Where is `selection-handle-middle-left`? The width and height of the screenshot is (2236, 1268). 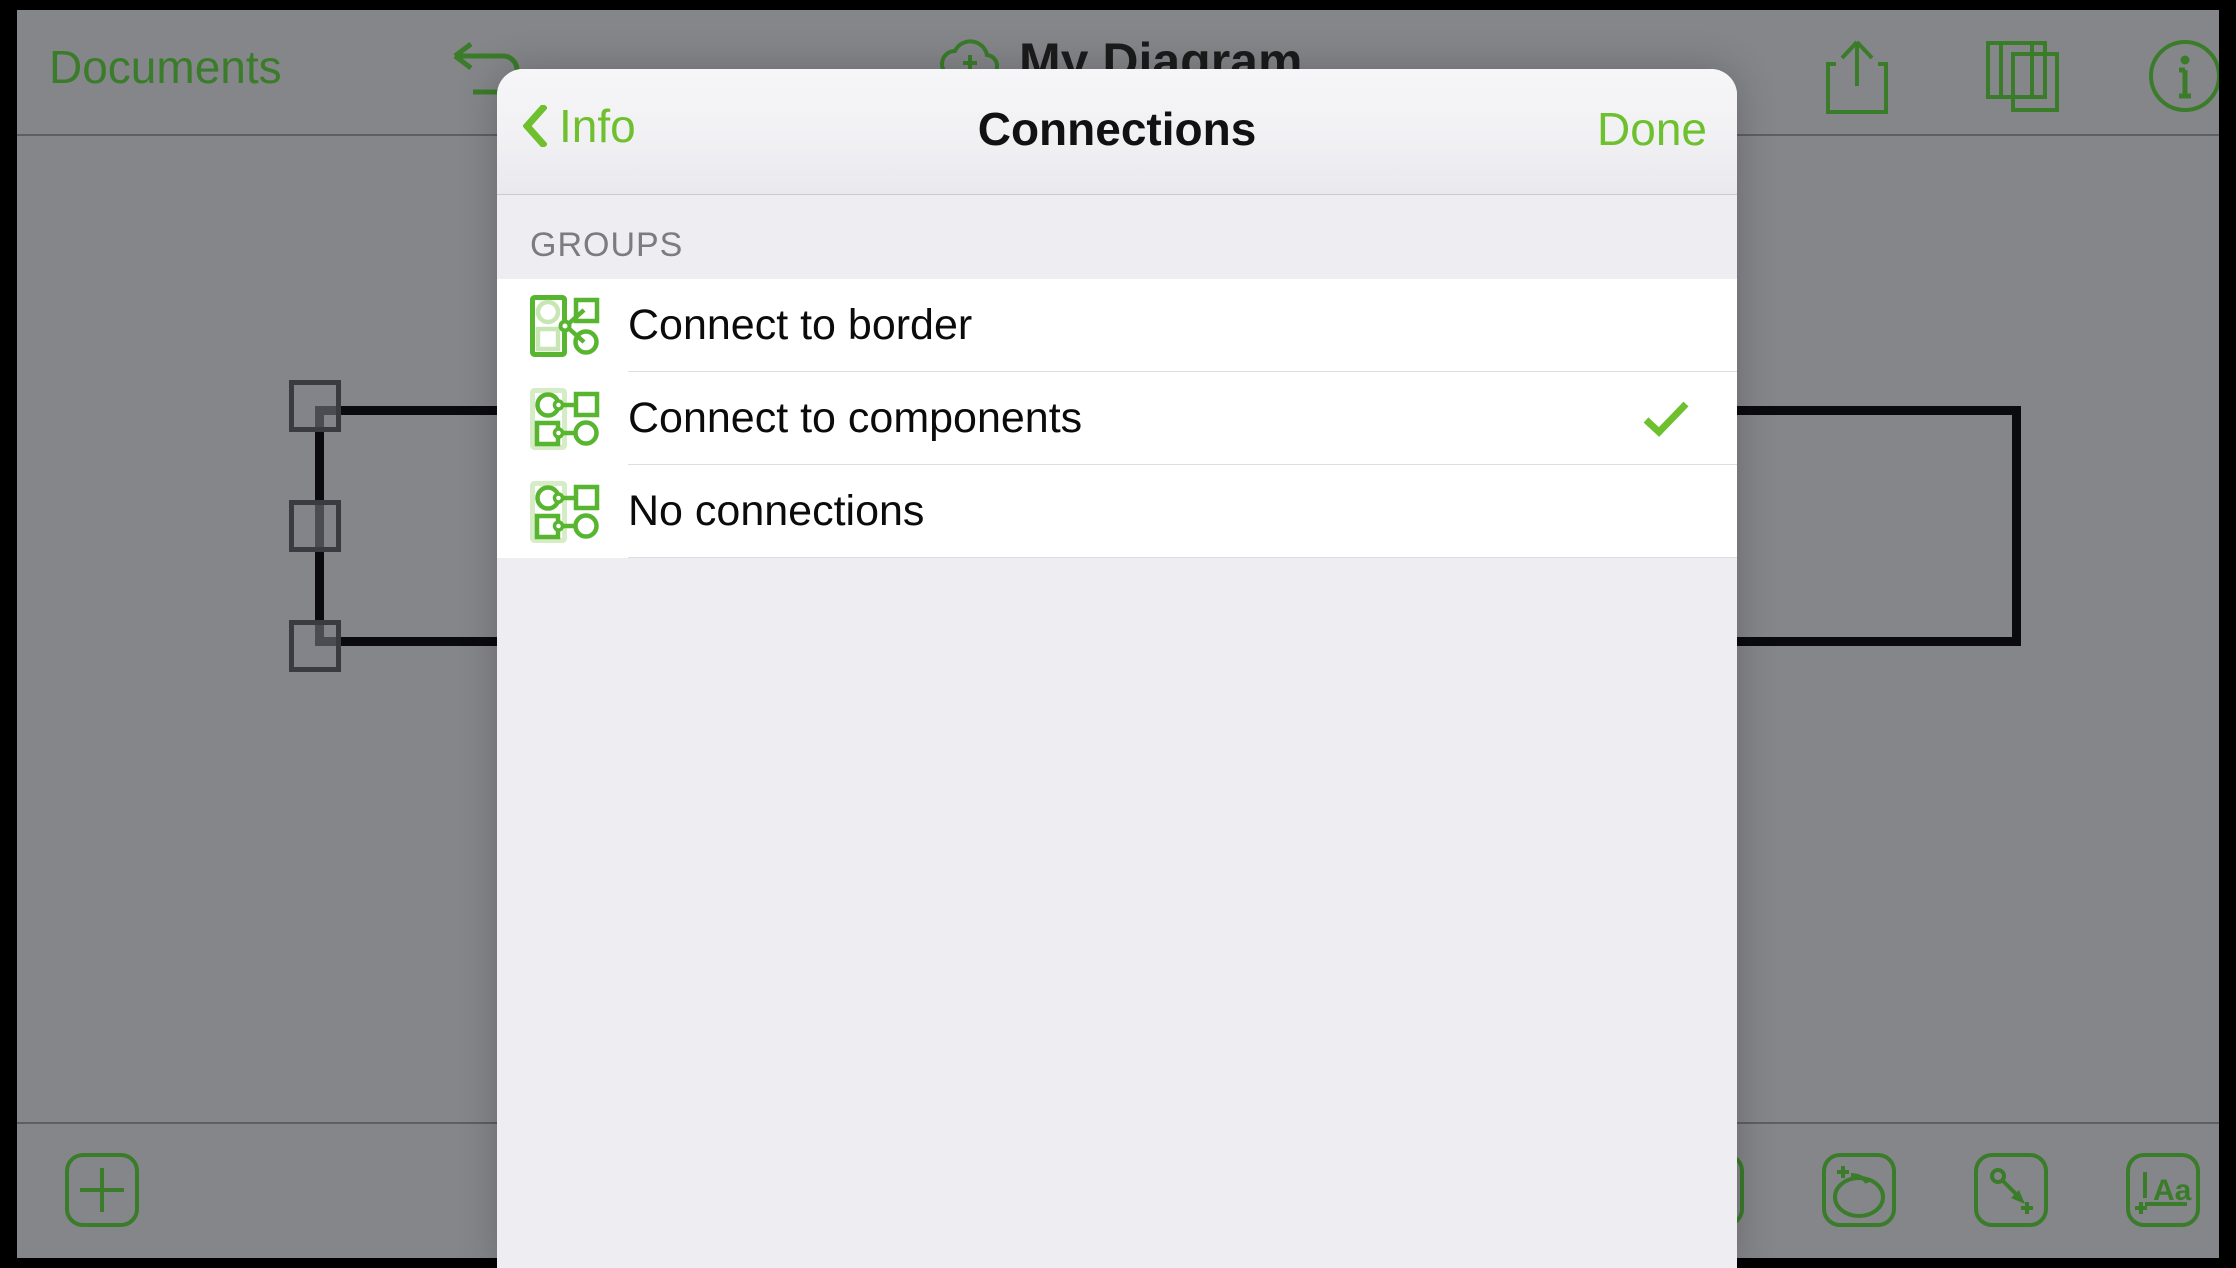
selection-handle-middle-left is located at coordinates (315, 526).